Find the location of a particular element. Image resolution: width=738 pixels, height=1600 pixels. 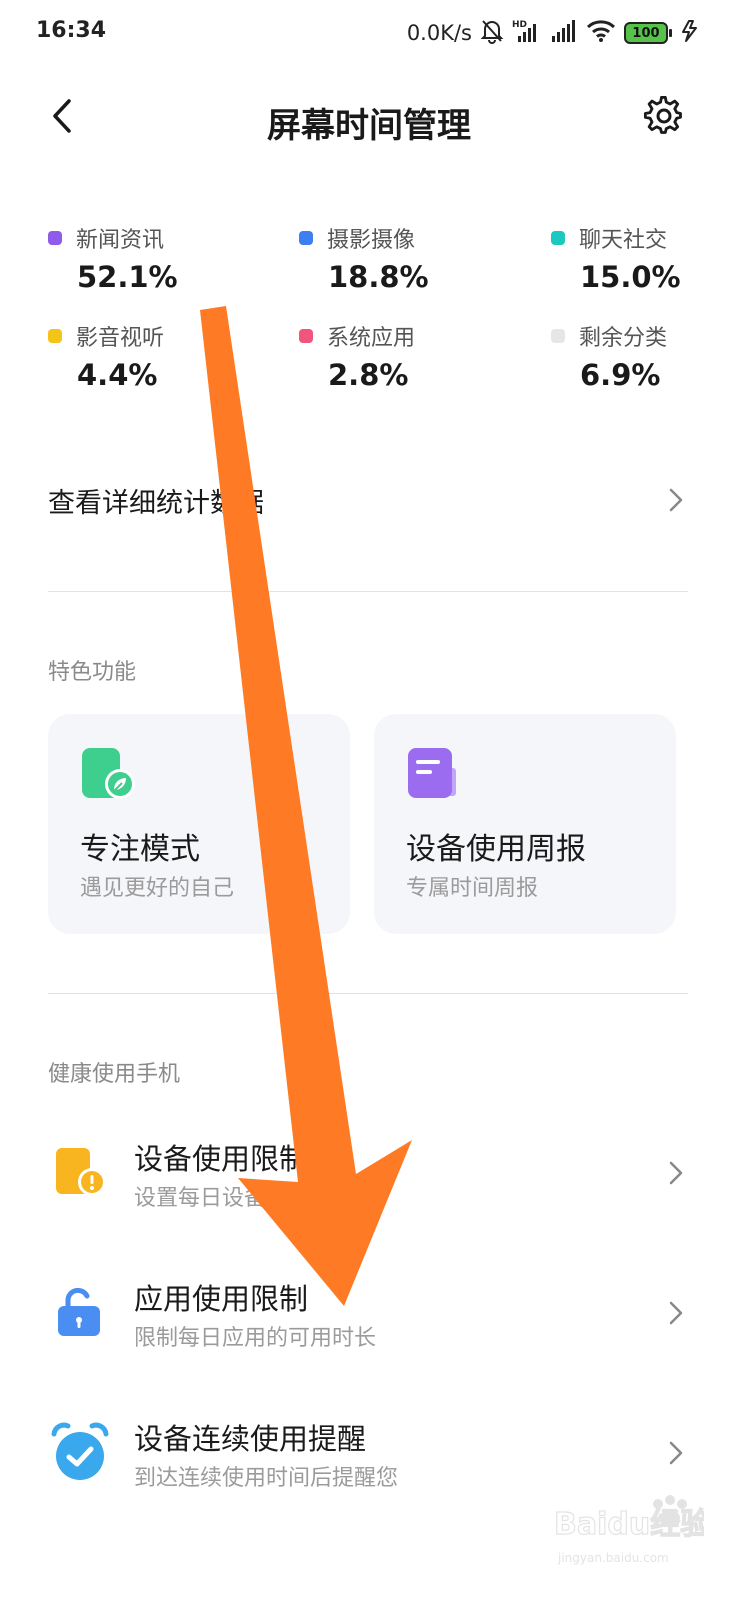

row-title: 设备连续使用提醒 is located at coordinates (250, 1439).